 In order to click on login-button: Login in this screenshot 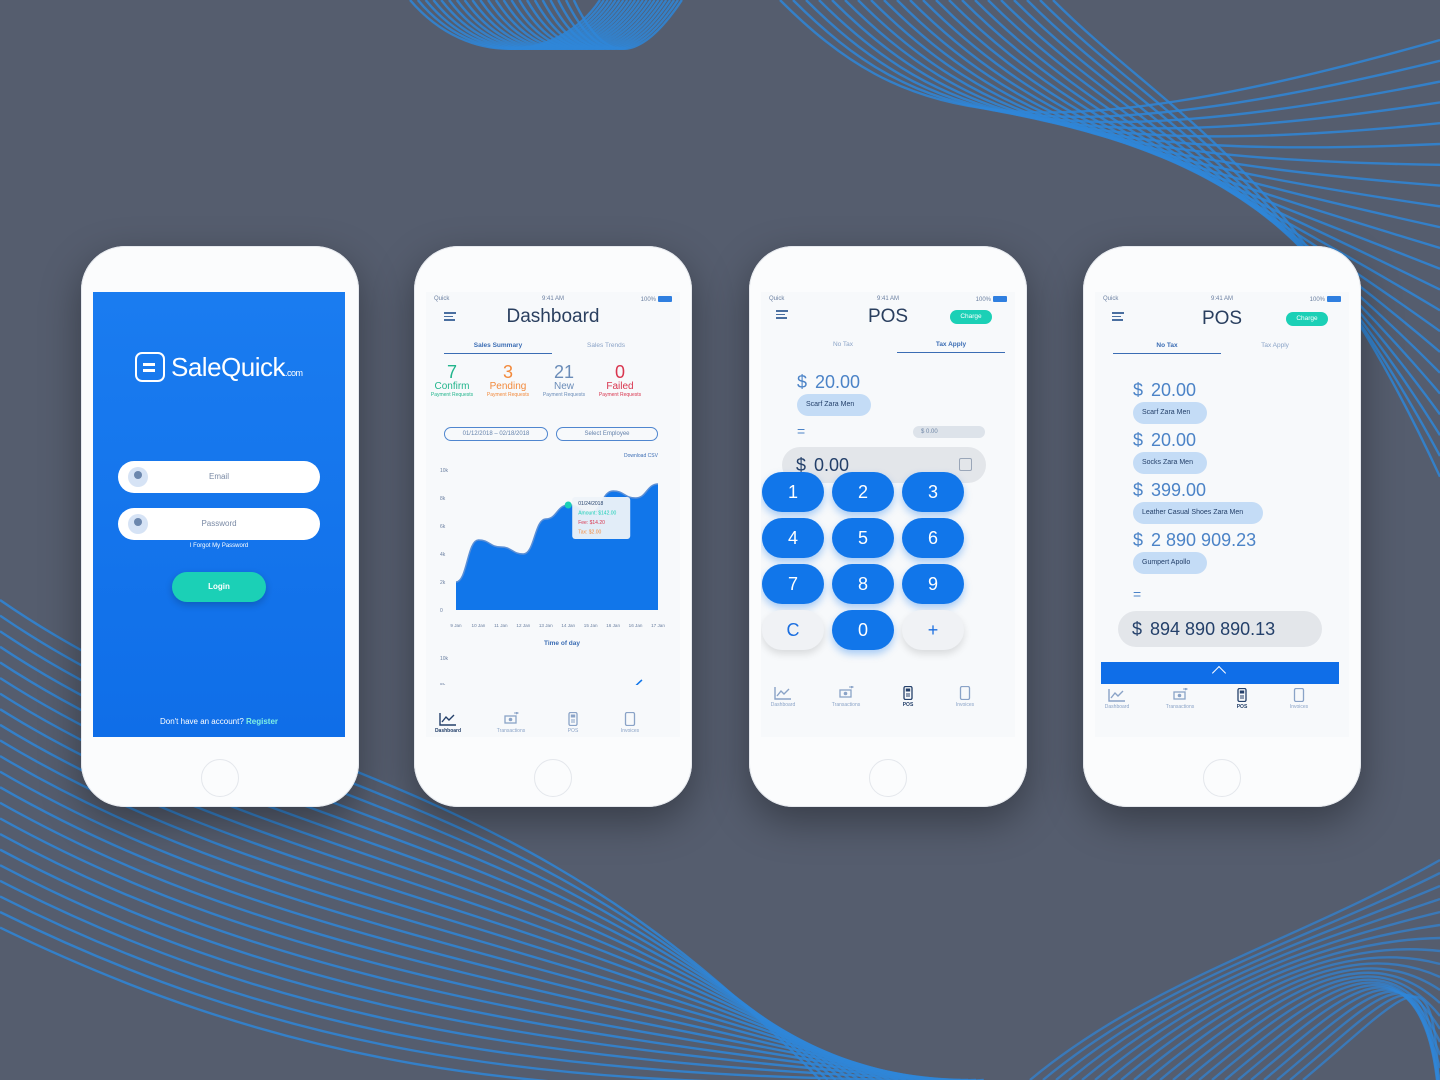, I will do `click(219, 587)`.